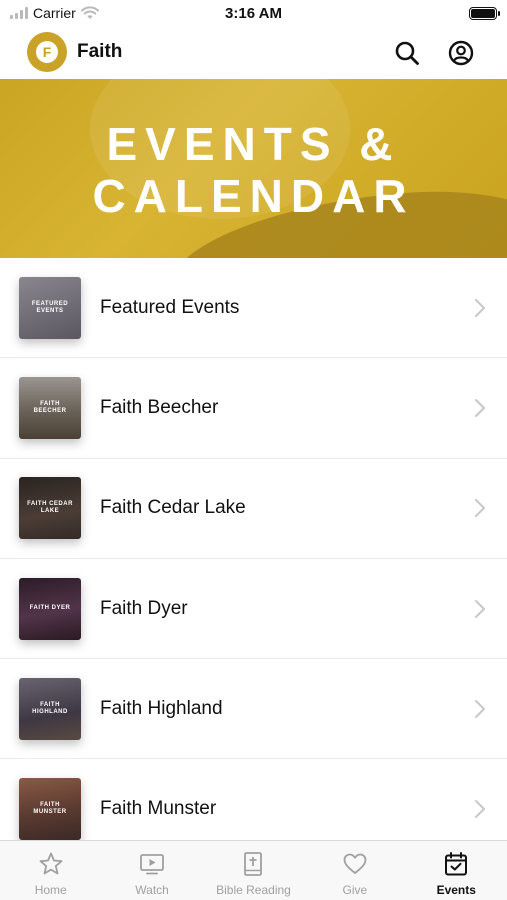  I want to click on tab-label: Bible Reading, so click(253, 890).